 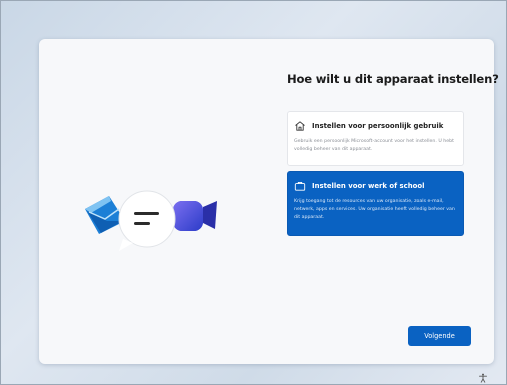 I want to click on page-title: Hoe wilt u dit apparaat instellen?, so click(x=393, y=79).